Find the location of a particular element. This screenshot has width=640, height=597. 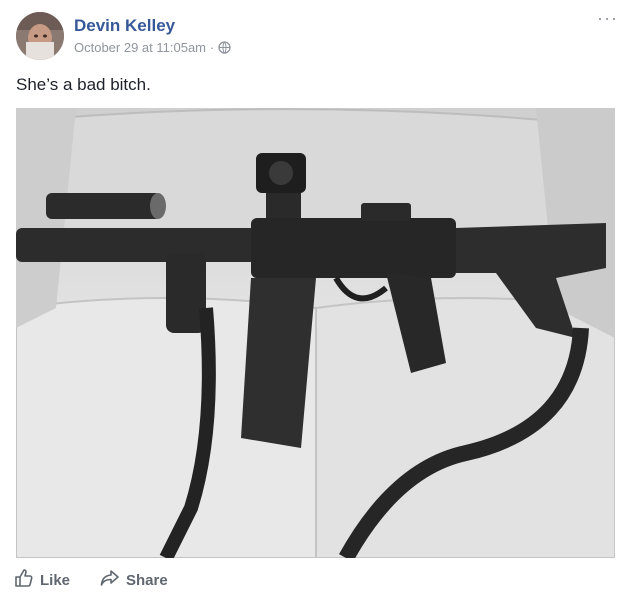

thumbs-up-icon is located at coordinates (24, 580).